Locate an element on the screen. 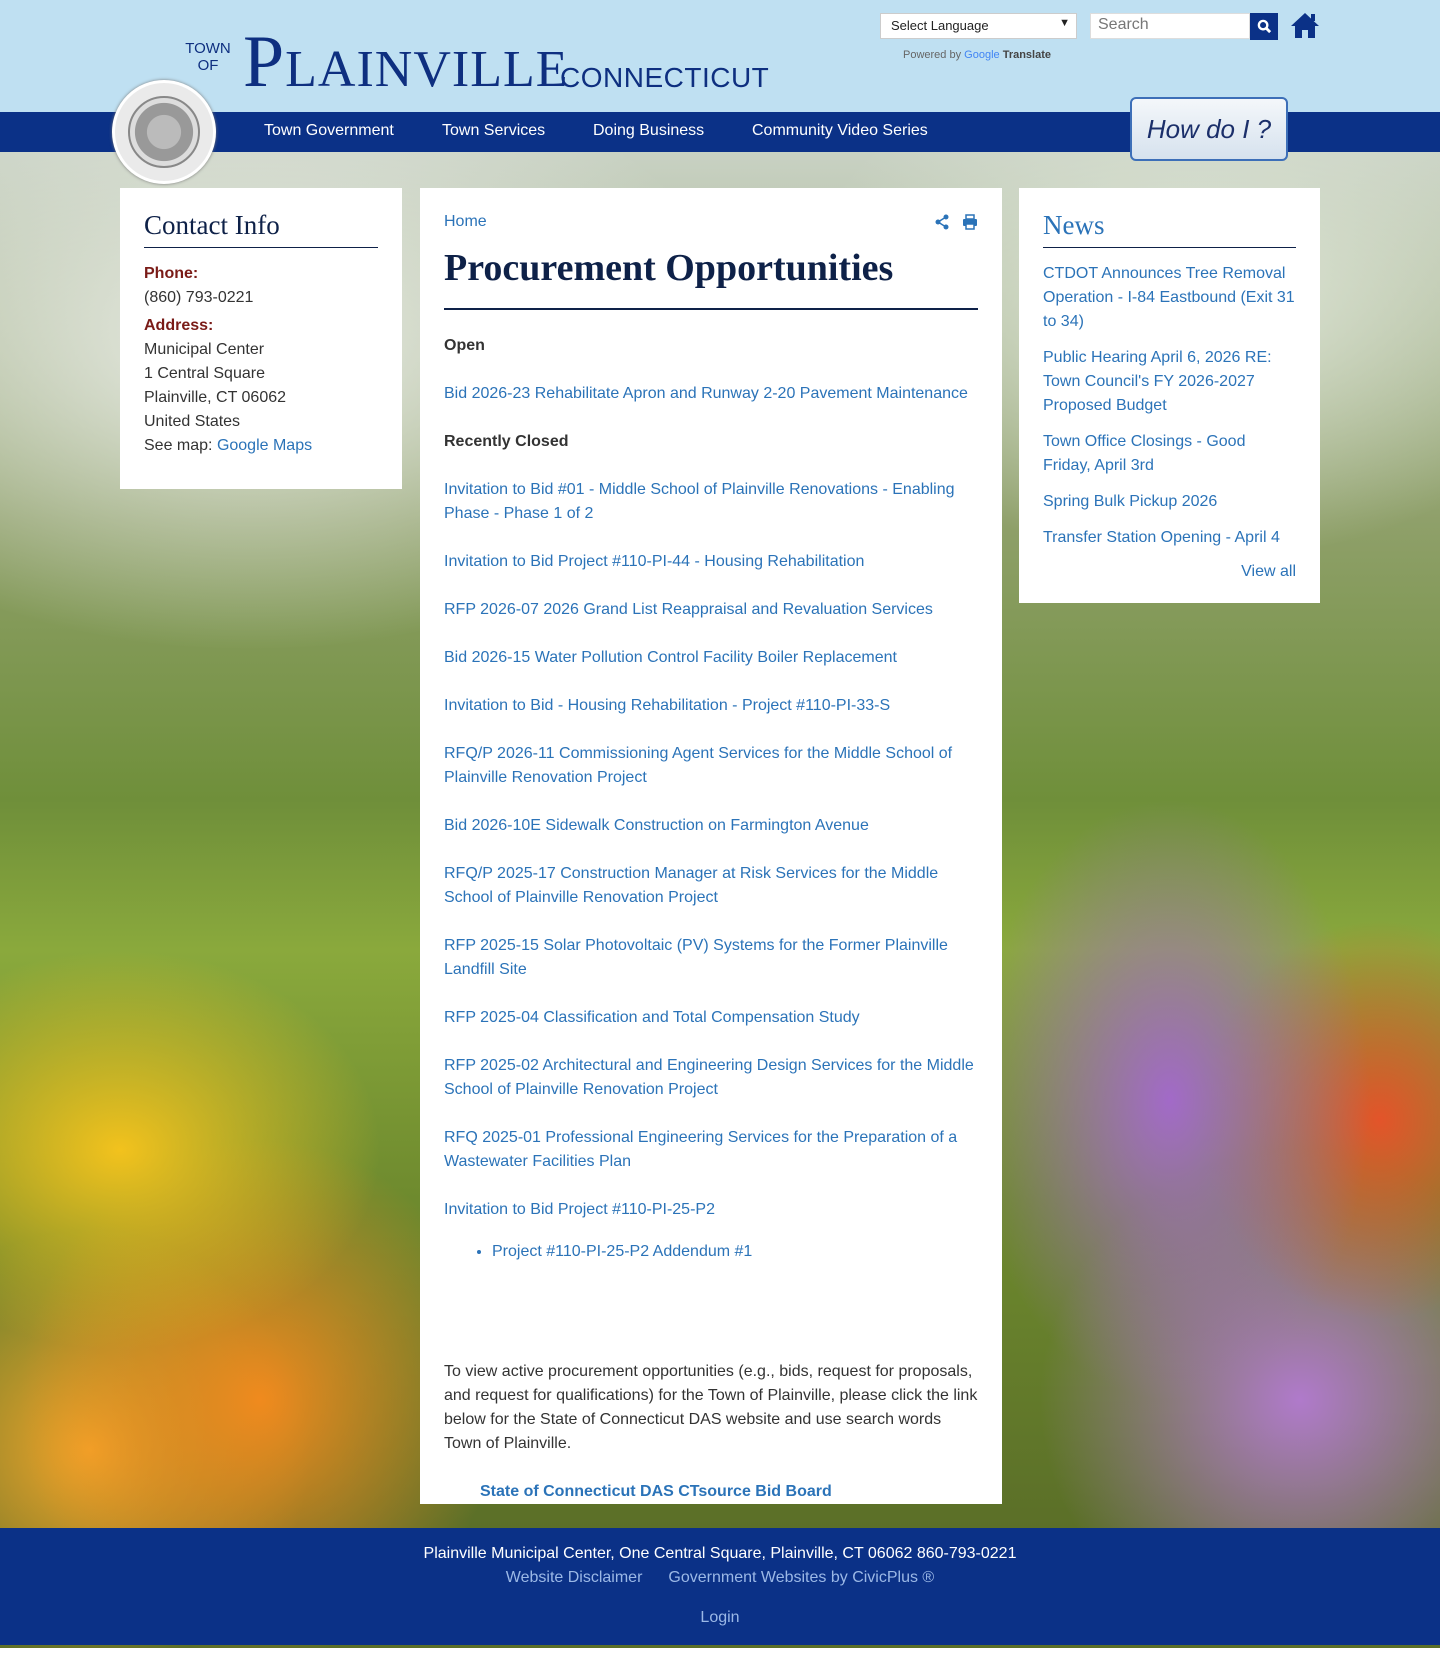 This screenshot has width=1440, height=1654. language-select-value: Select Language is located at coordinates (940, 25).